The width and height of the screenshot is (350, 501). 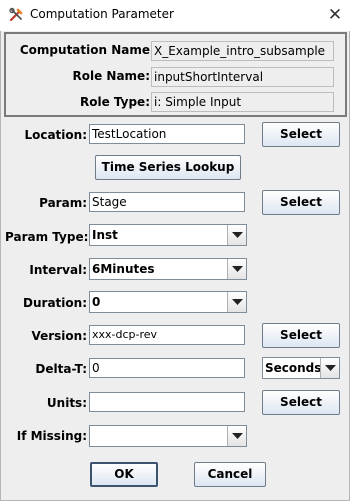 I want to click on cancel-button: Cancel, so click(x=230, y=474).